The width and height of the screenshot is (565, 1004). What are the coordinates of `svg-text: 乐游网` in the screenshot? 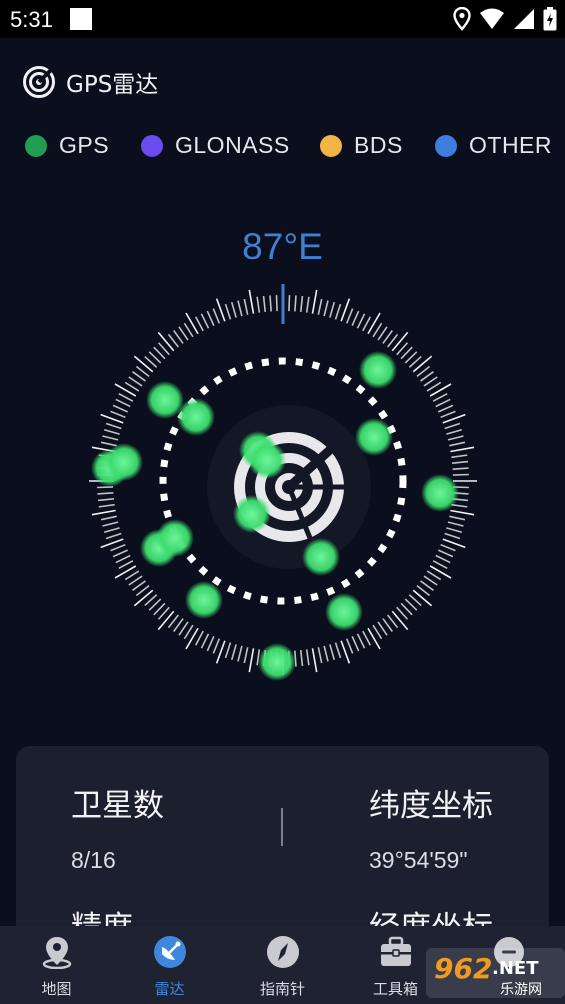 It's located at (521, 990).